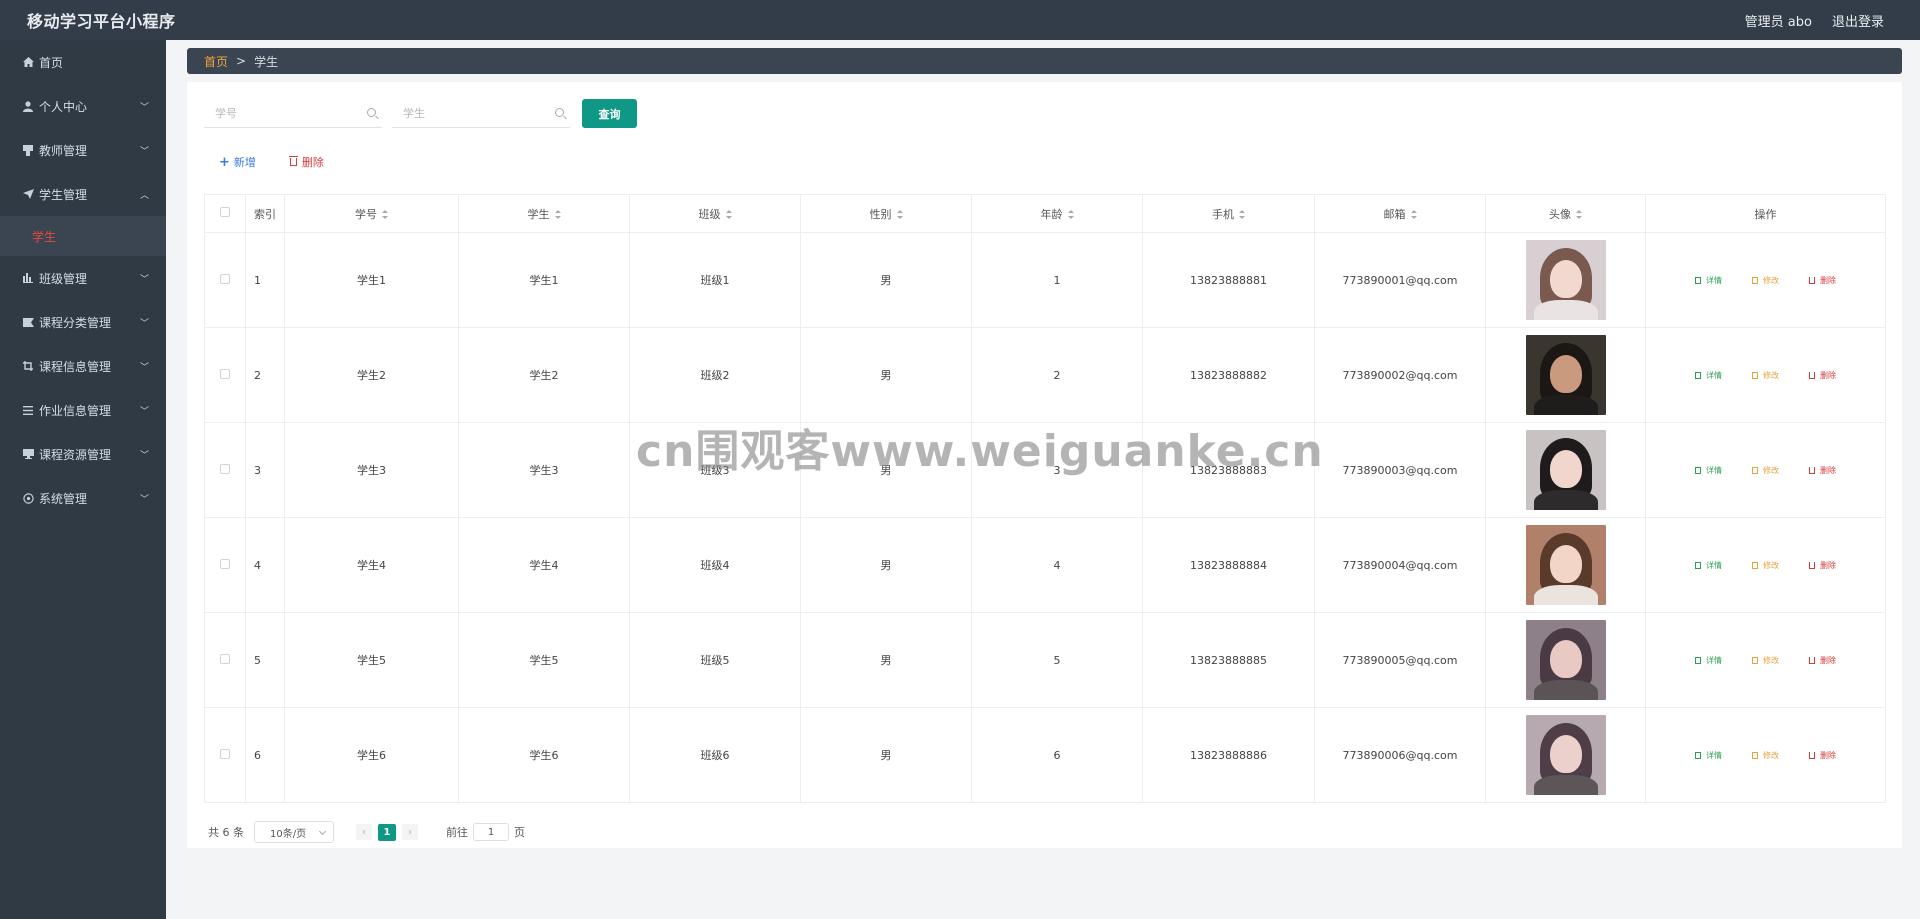  Describe the element at coordinates (366, 214) in the screenshot. I see `column-header-label: 学号` at that location.